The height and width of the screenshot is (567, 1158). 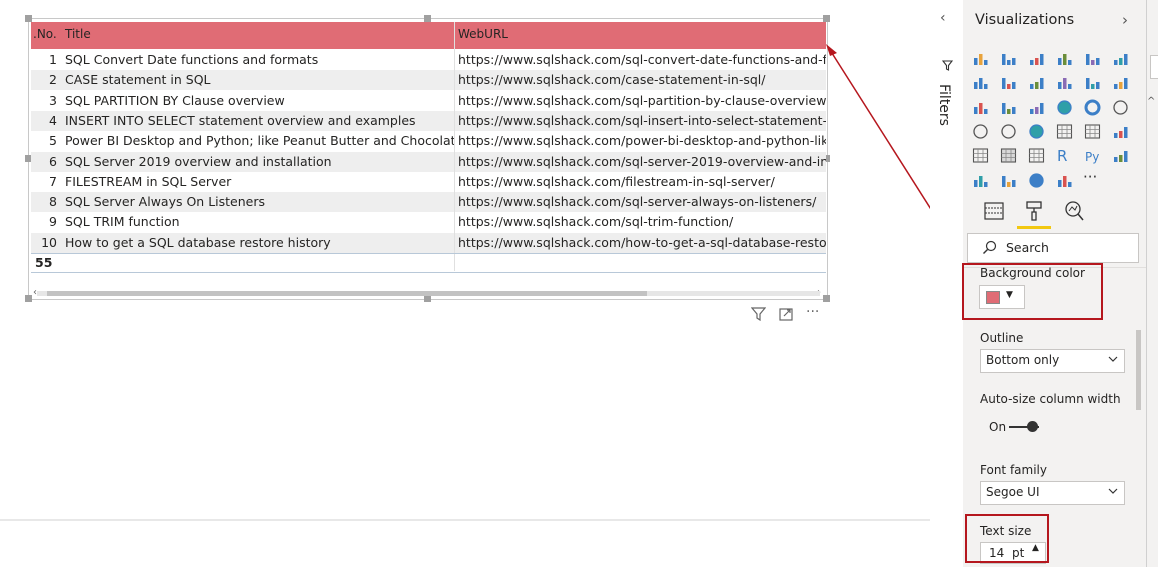 I want to click on python-visual-icon: Py, so click(x=1092, y=155).